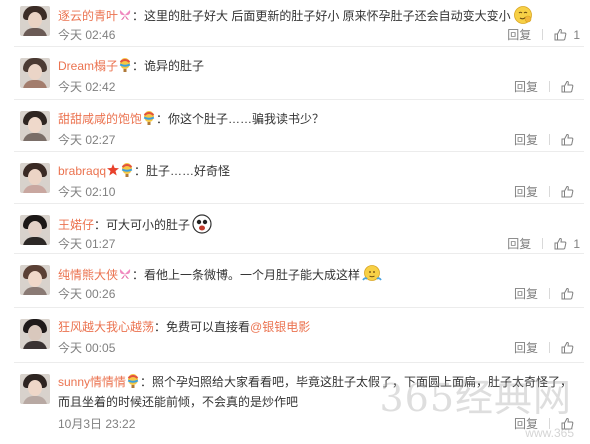 This screenshot has width=590, height=444. I want to click on comment-text: ：照个孕妇照给大家看看吧，毕竟这肚子太假了，下面圆上面扁，肚子太奇怪了，, so click(356, 382).